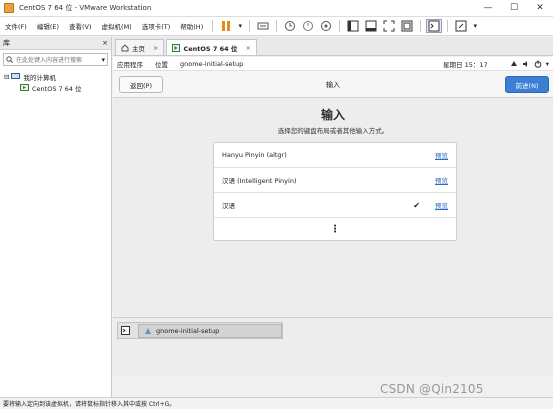  I want to click on unity-view-icon, so click(407, 26).